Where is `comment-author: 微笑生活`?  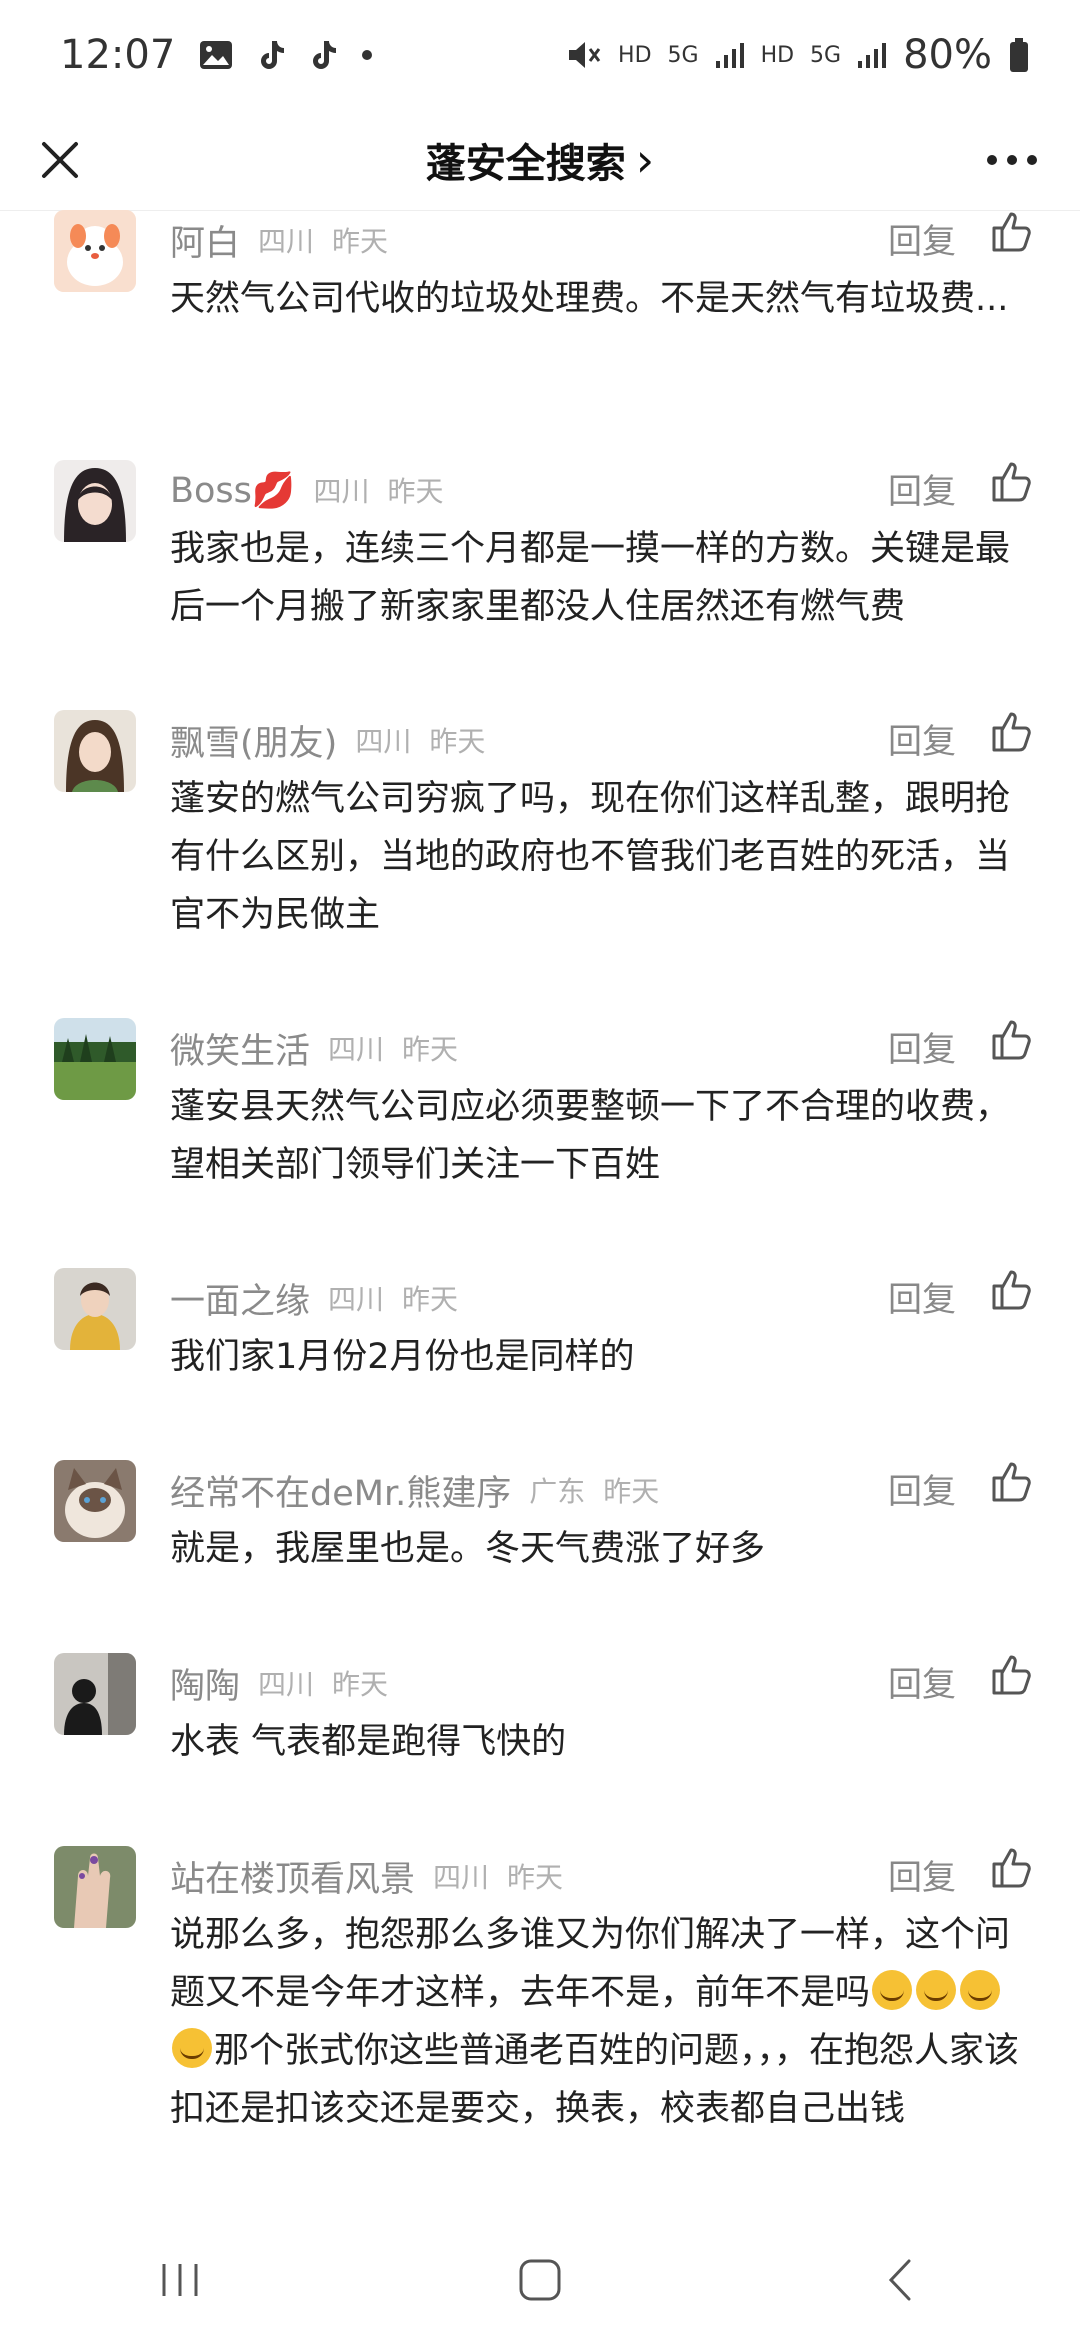
comment-author: 微笑生活 is located at coordinates (240, 1048).